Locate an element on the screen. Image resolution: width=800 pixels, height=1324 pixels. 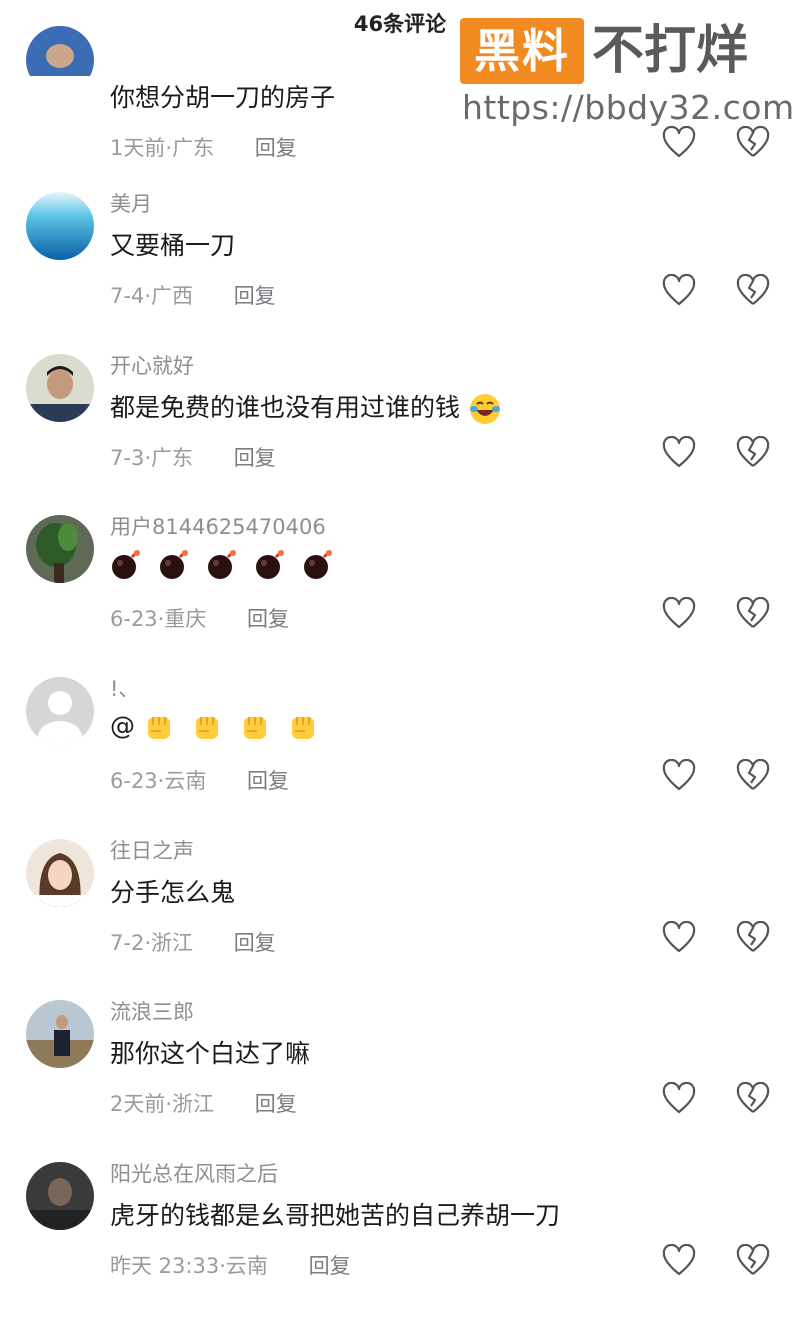
comment-meta: 7-4·广西 回复 is located at coordinates (193, 296).